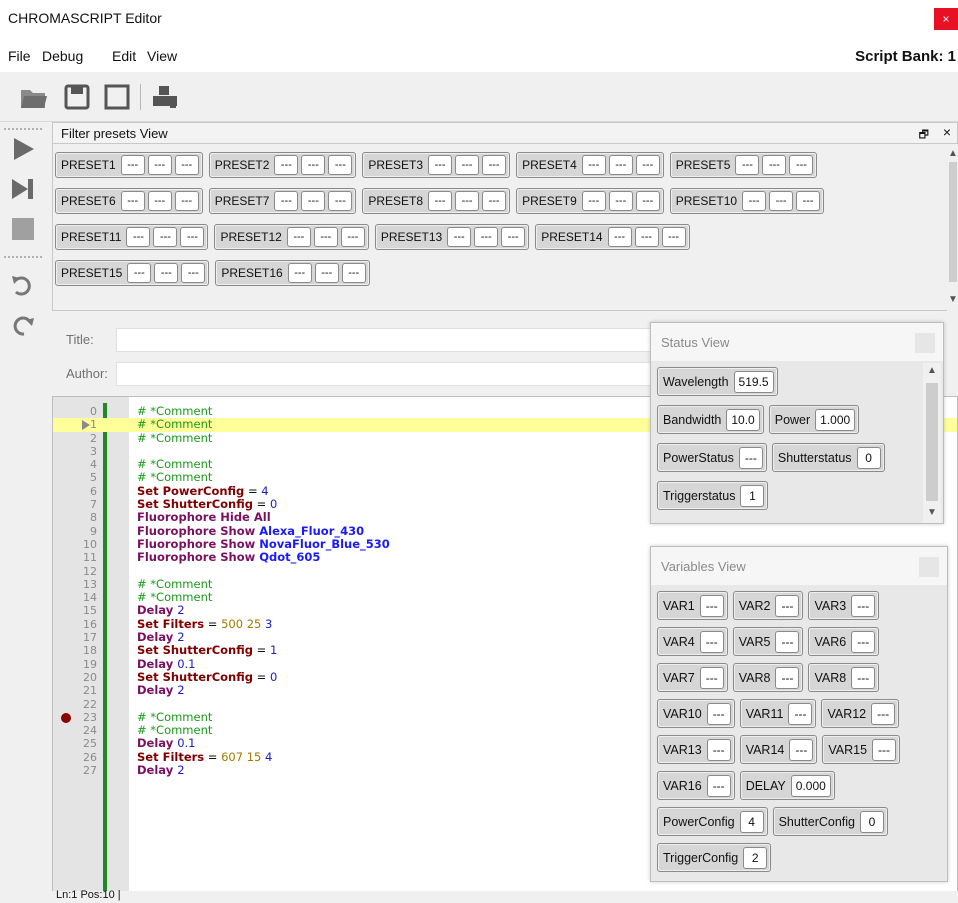 The image size is (958, 903). Describe the element at coordinates (863, 605) in the screenshot. I see `var-var3-value: ---` at that location.